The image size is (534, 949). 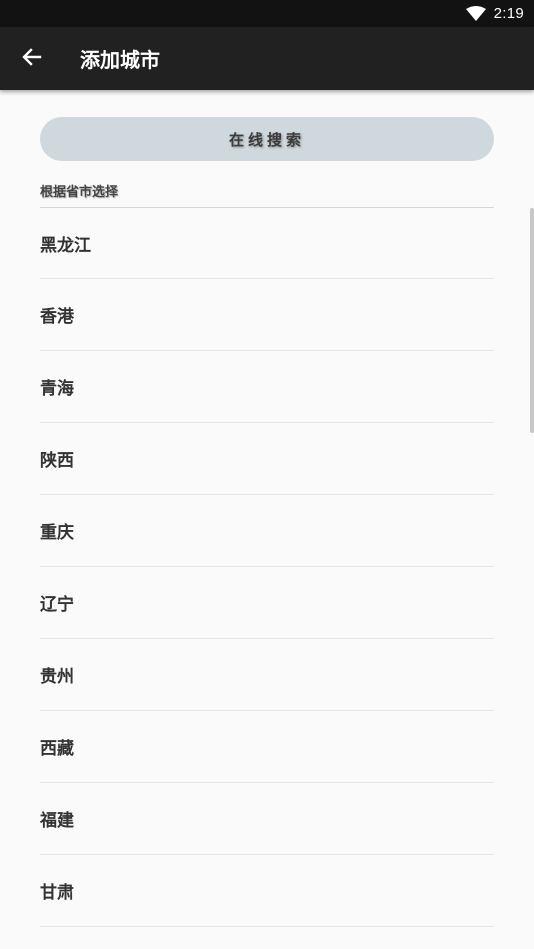 I want to click on list-item: 陕西, so click(x=267, y=459).